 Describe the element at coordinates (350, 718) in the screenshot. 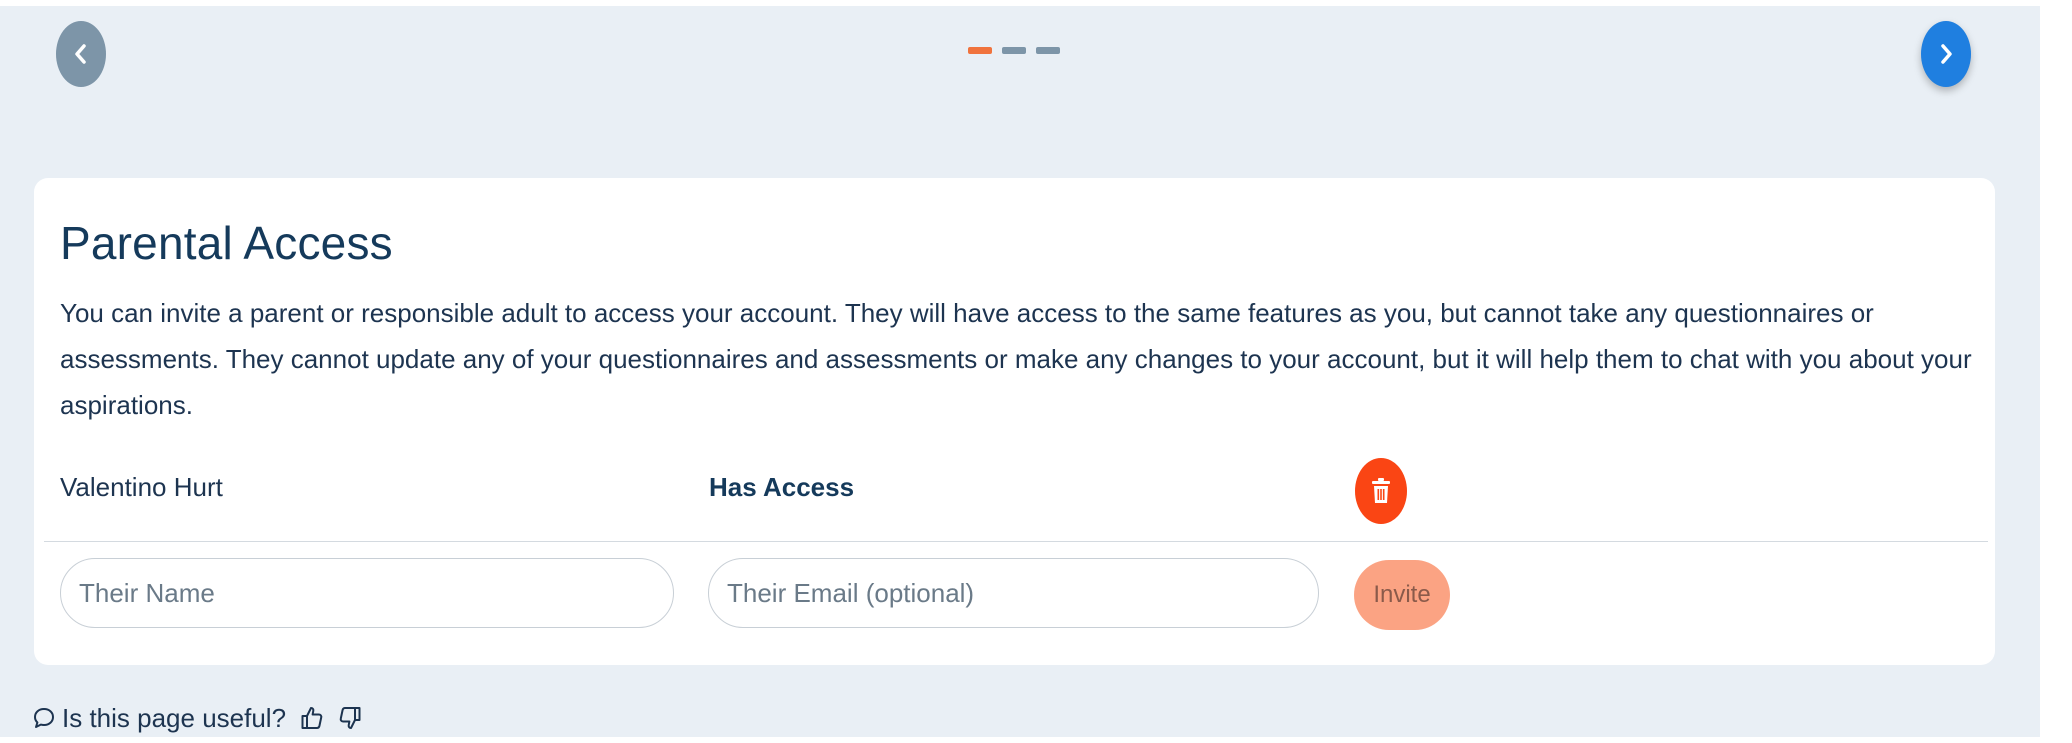

I see `thumbs-down-icon` at that location.